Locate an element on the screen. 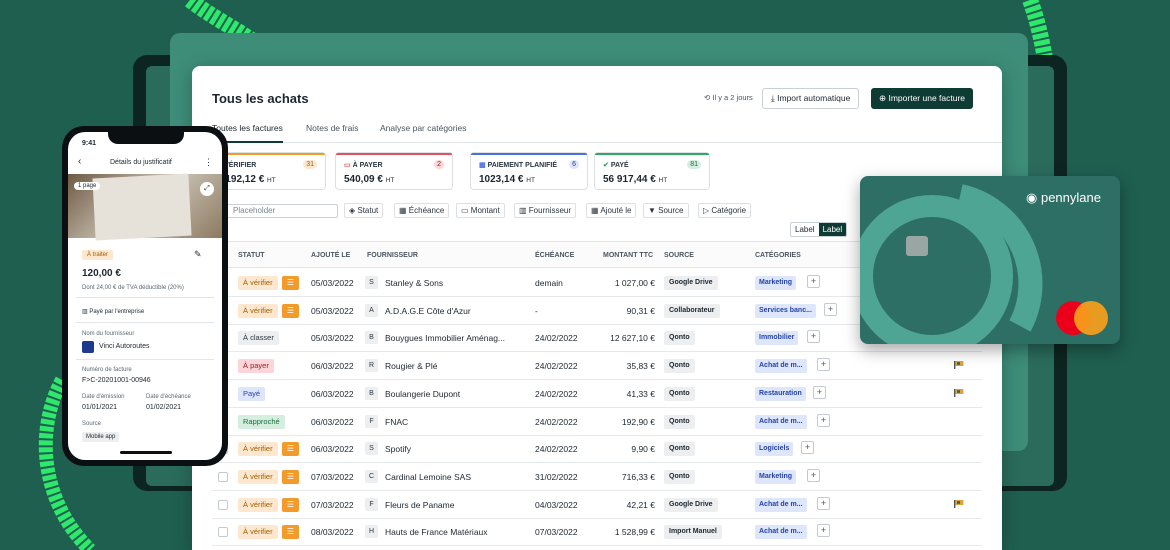  filter-status: ◈ Statut is located at coordinates (364, 210).